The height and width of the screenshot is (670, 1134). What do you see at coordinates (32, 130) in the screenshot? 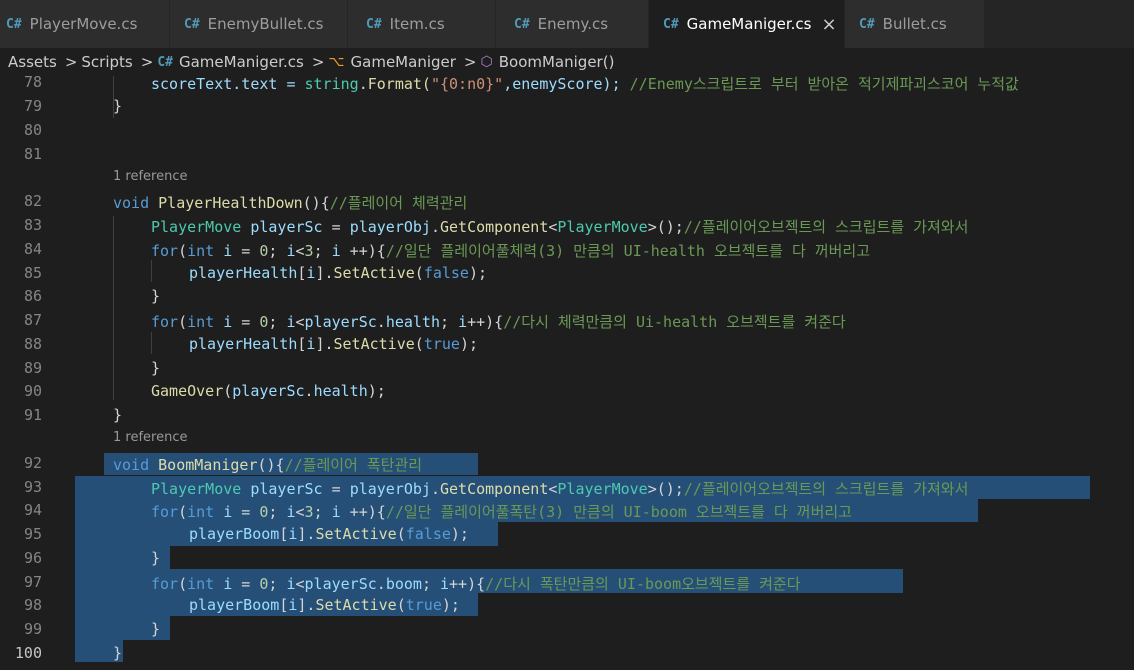
I see `line-number: 80` at bounding box center [32, 130].